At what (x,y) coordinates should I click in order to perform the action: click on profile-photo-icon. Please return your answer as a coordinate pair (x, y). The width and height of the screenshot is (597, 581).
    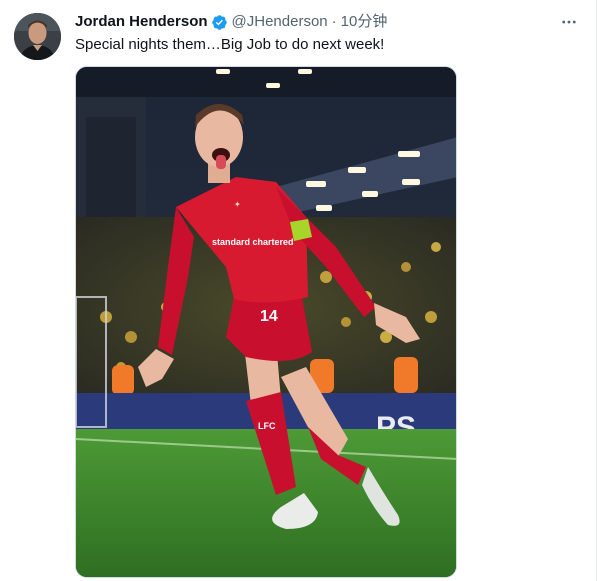
    Looking at the image, I should click on (37, 36).